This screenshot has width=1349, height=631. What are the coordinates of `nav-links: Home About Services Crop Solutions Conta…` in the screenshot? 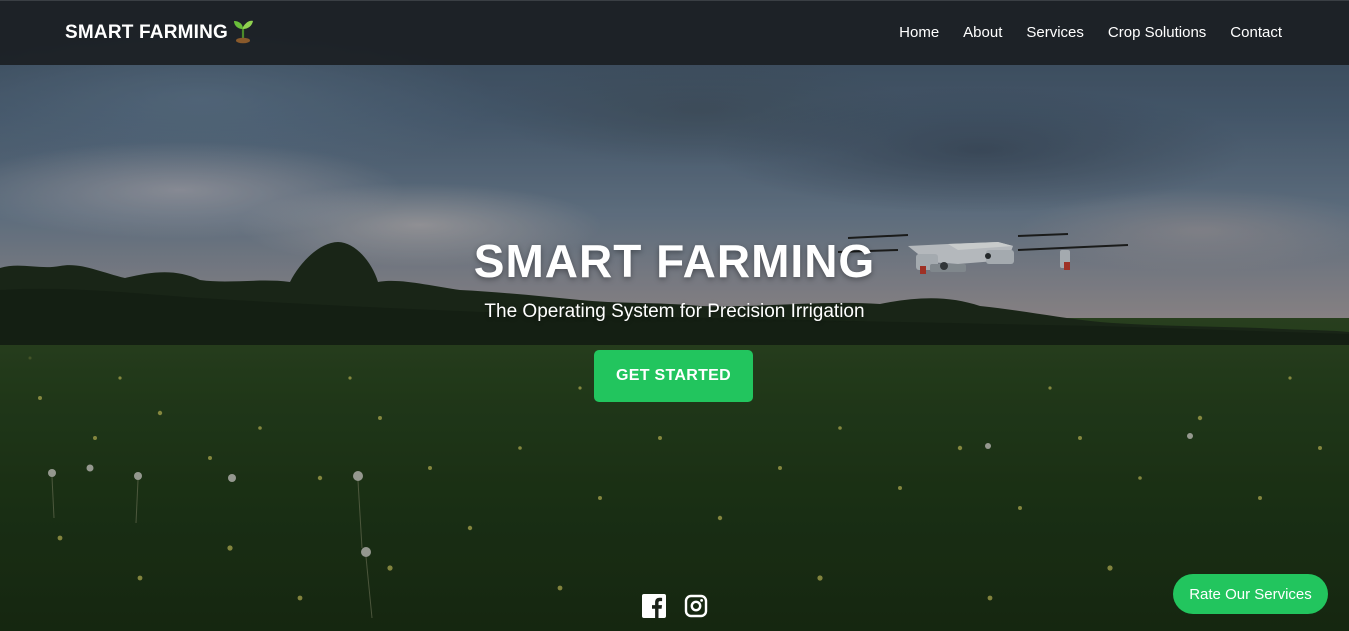 It's located at (1090, 32).